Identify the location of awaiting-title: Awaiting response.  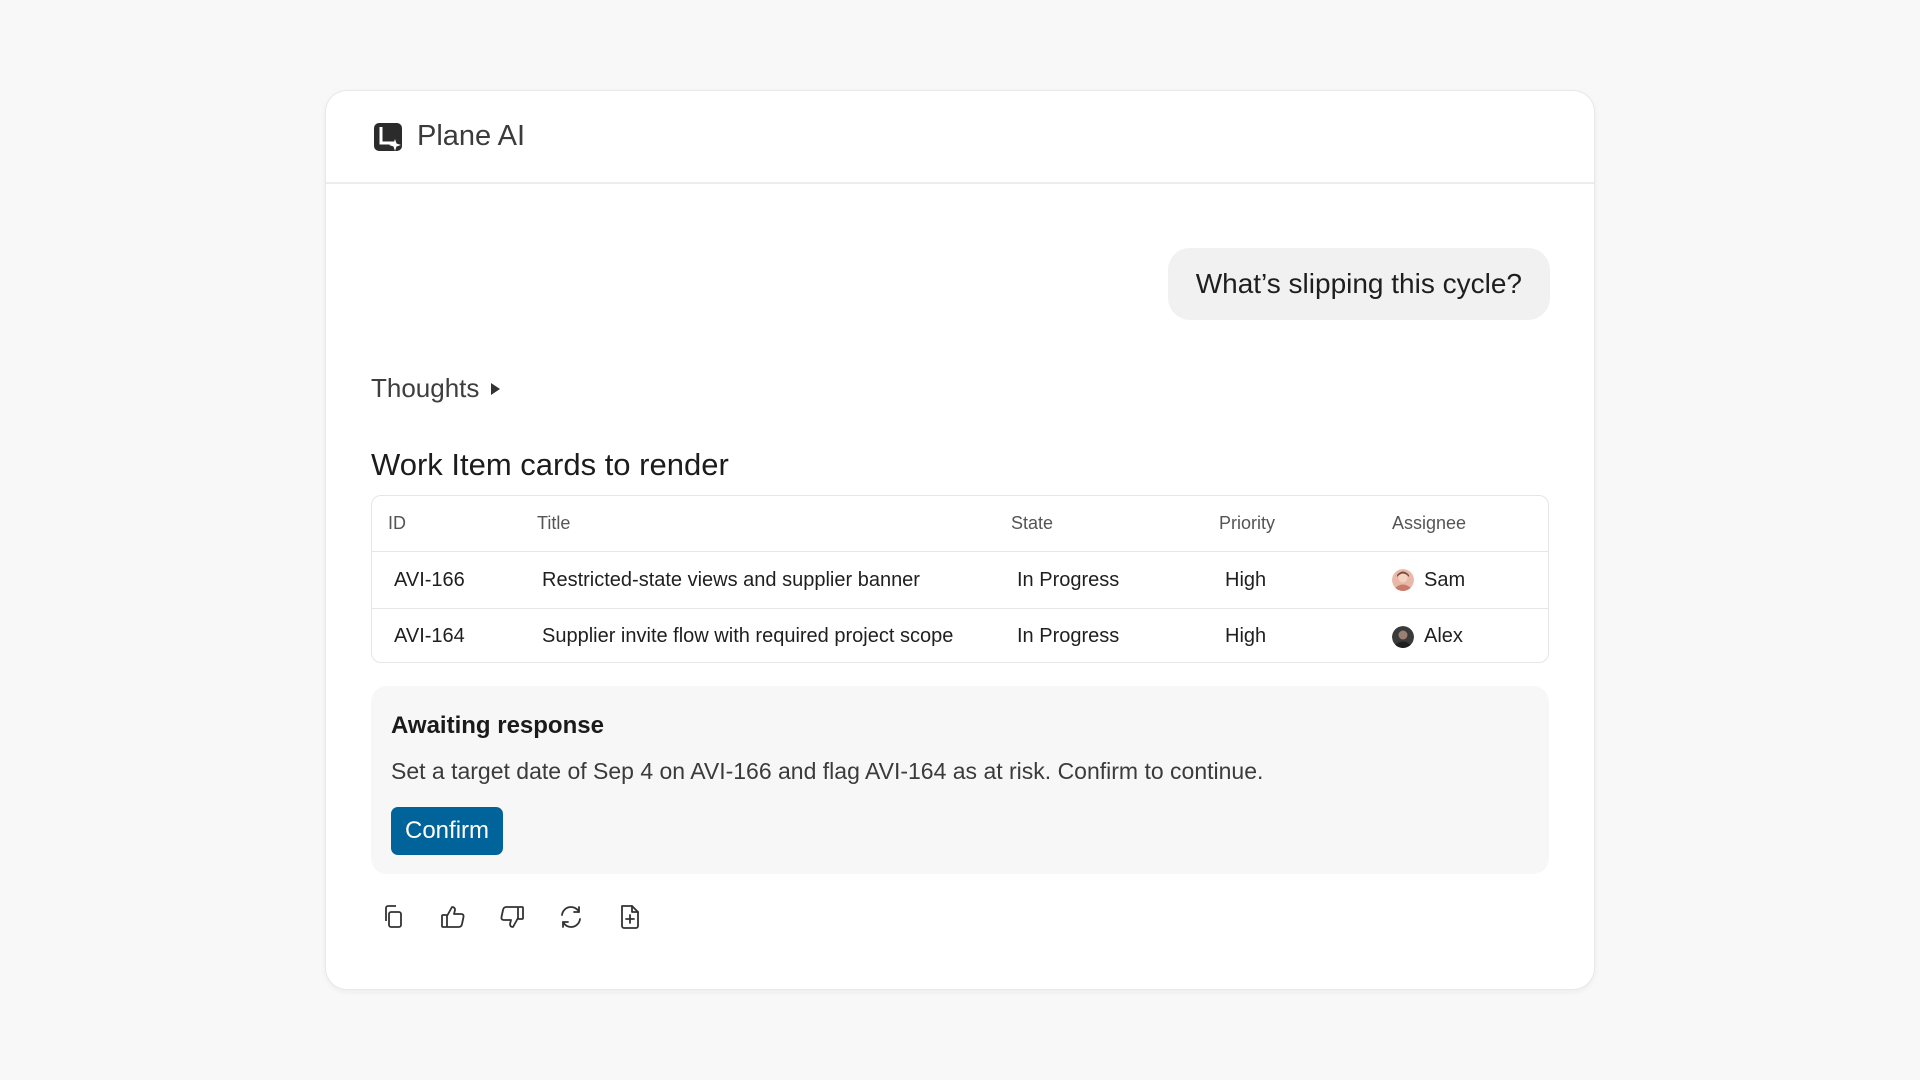
(497, 725).